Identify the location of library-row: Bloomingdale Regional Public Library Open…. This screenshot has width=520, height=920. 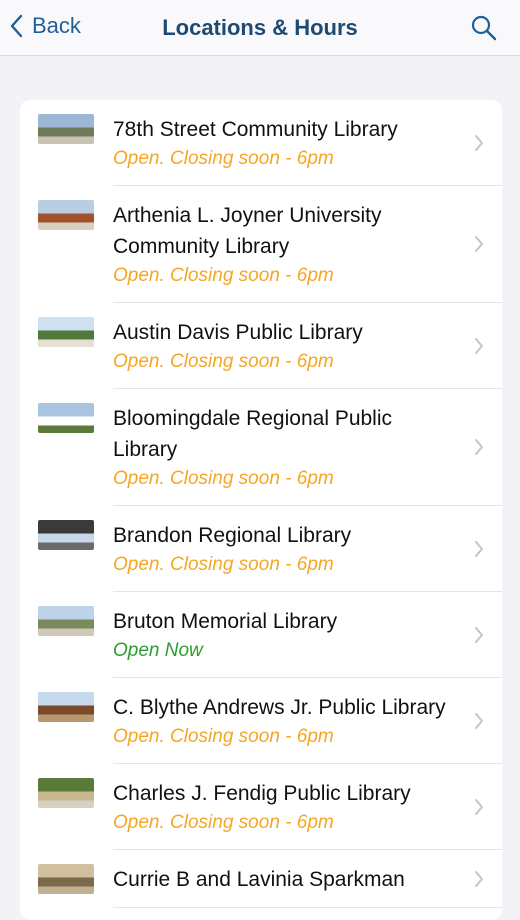
(270, 447).